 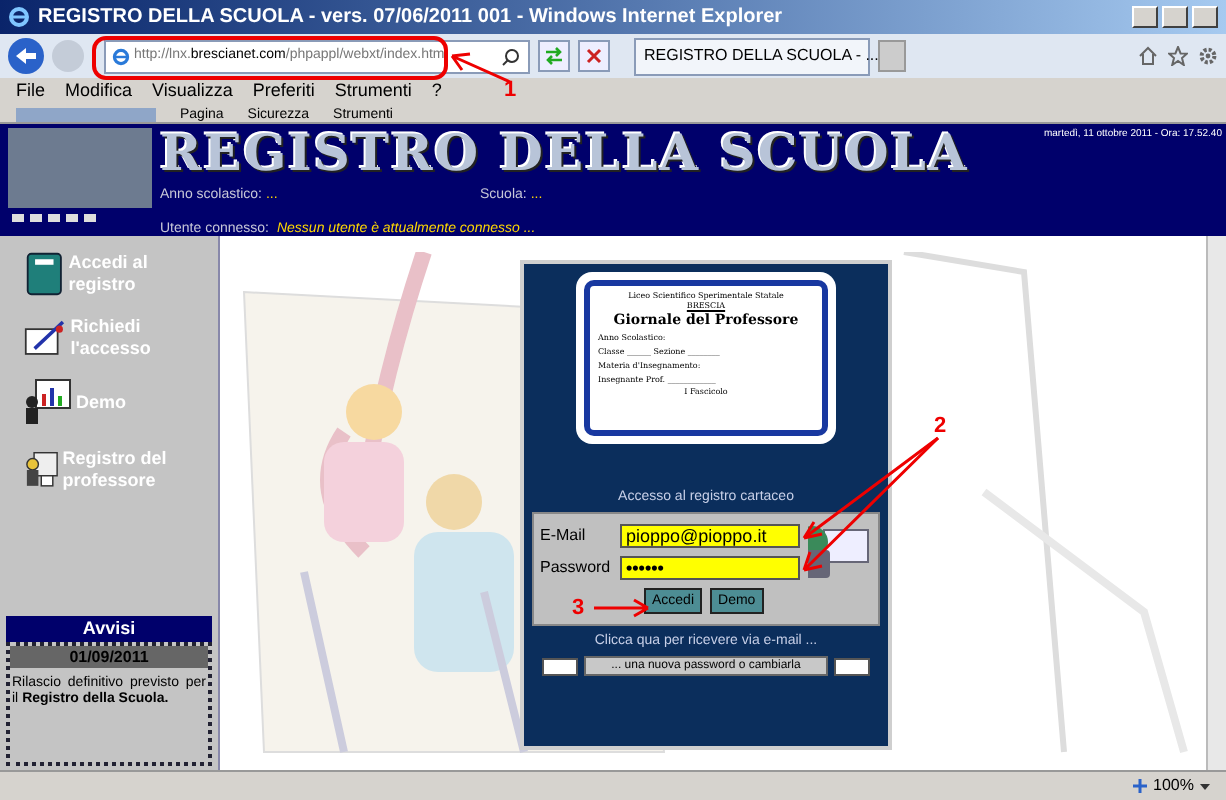 What do you see at coordinates (121, 56) in the screenshot?
I see `page-icon` at bounding box center [121, 56].